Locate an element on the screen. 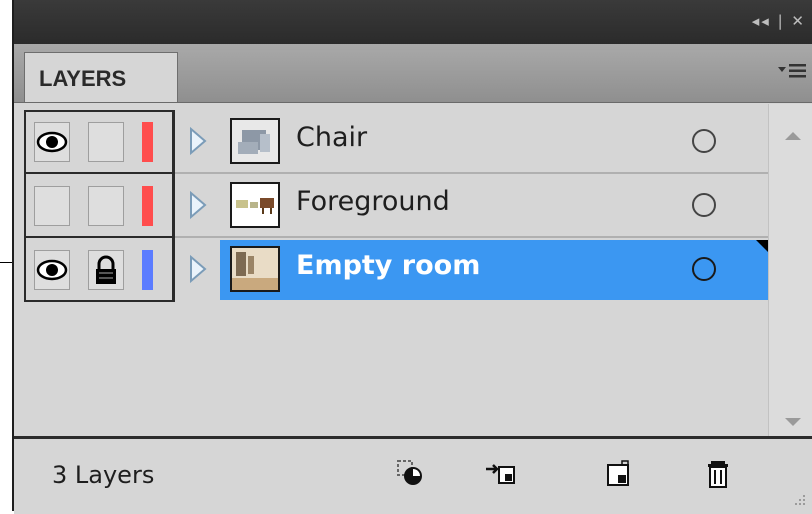 The height and width of the screenshot is (514, 812). vertical-scrollbar is located at coordinates (790, 270).